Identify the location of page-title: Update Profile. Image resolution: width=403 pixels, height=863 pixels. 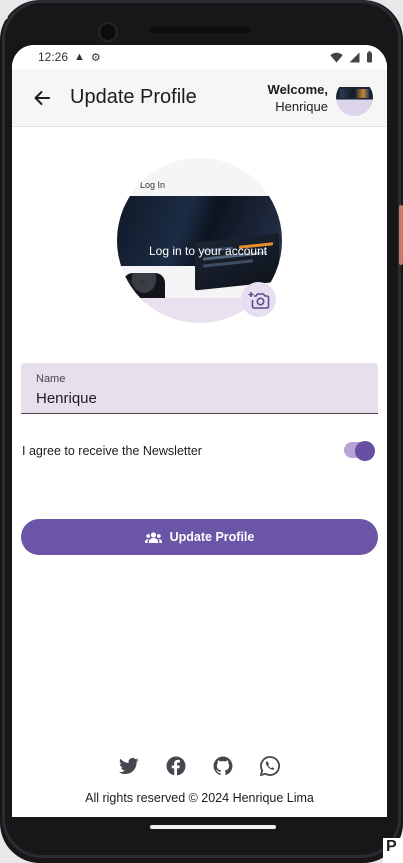
(133, 97).